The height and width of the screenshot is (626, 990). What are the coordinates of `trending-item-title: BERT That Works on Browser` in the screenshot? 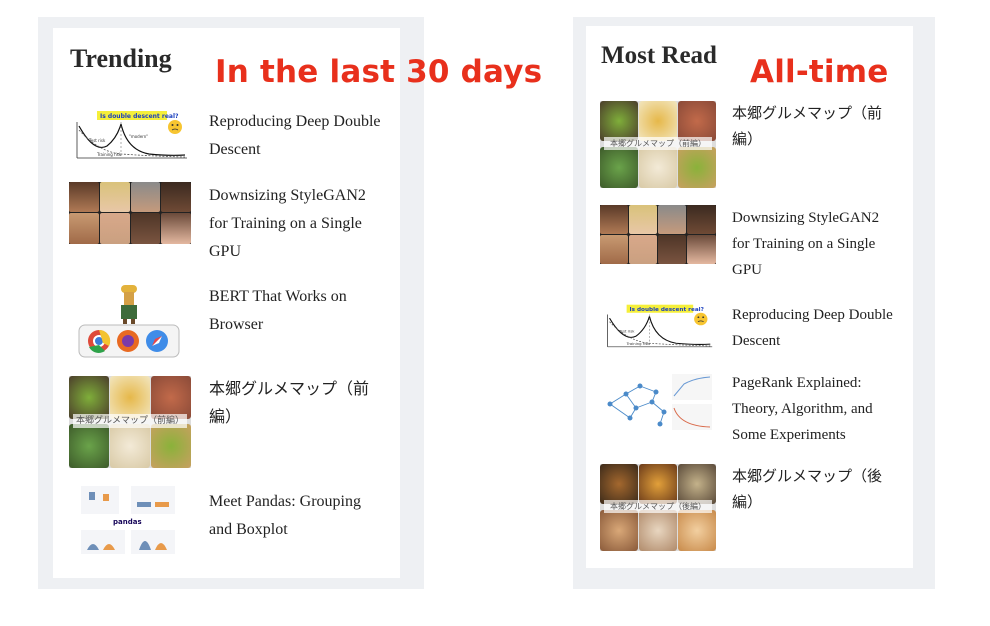 It's located at (296, 311).